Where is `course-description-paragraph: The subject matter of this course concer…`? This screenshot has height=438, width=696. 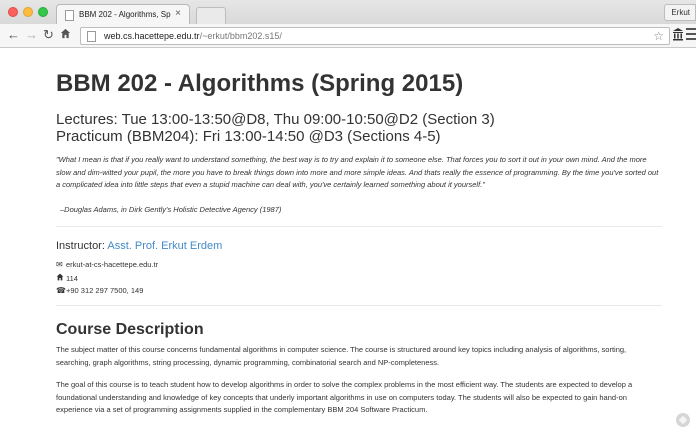
course-description-paragraph: The subject matter of this course concer… is located at coordinates (341, 356).